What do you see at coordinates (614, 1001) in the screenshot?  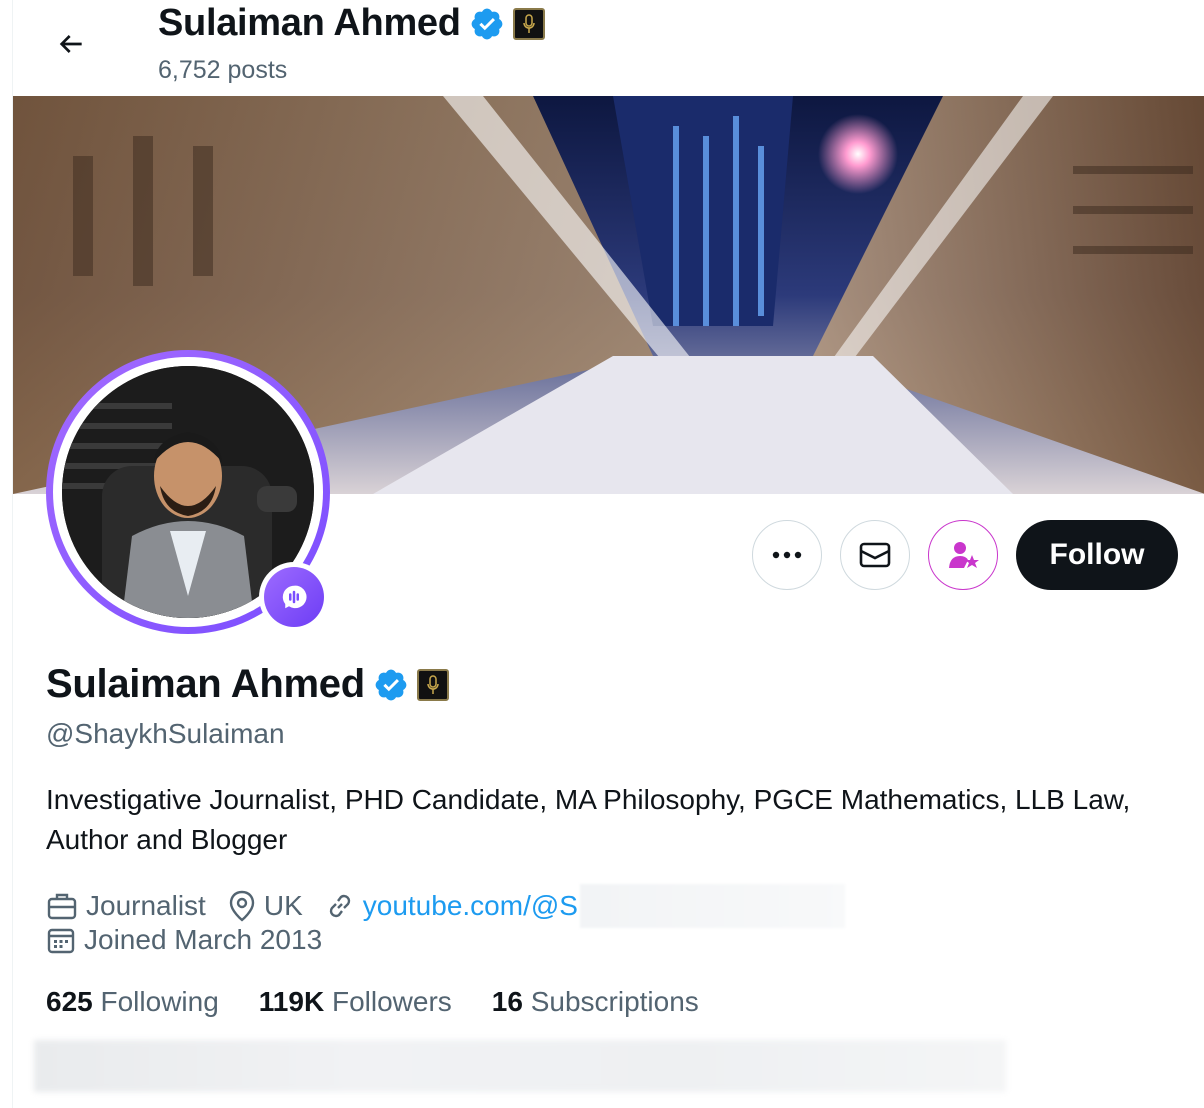 I see `subscriptions-label: Subscriptions` at bounding box center [614, 1001].